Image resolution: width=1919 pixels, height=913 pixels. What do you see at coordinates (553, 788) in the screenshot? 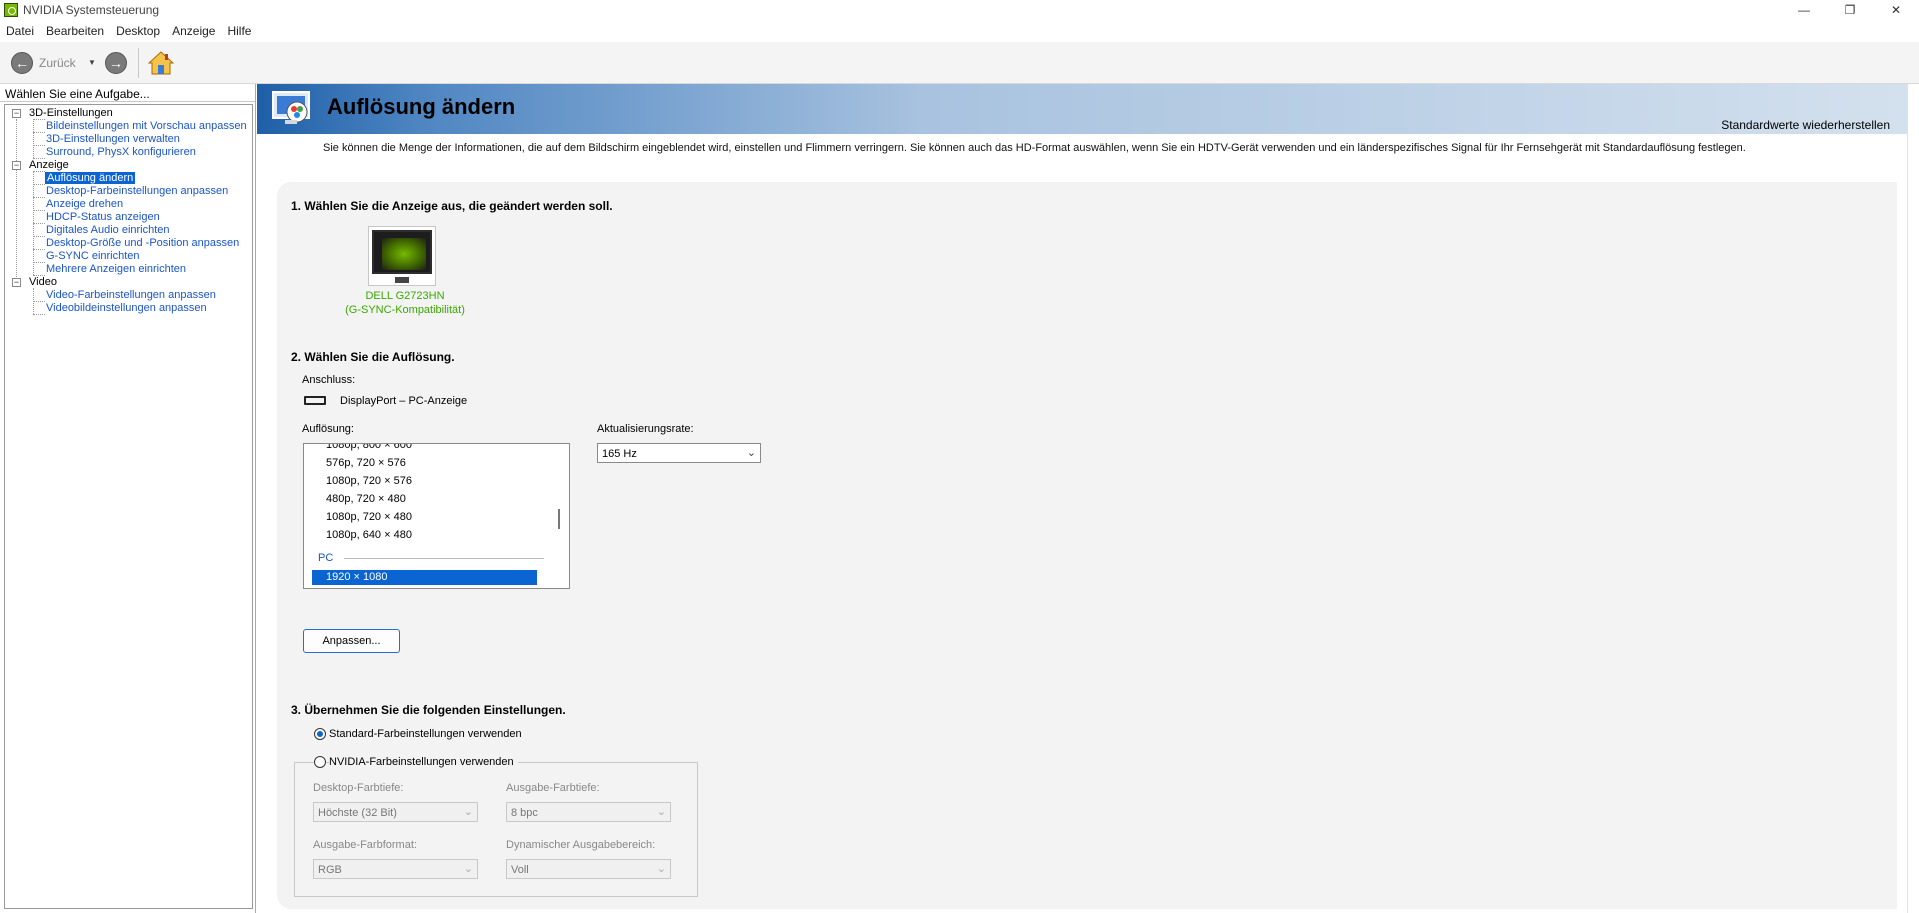
I see `output-depth-label: Ausgabe-Farbtiefe:` at bounding box center [553, 788].